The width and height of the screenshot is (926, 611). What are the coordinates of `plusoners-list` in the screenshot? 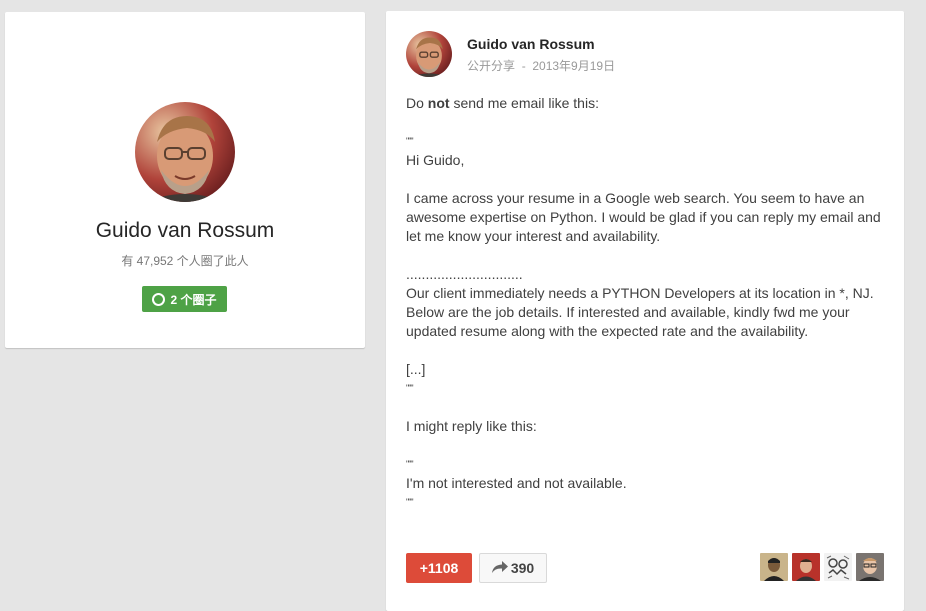 It's located at (822, 567).